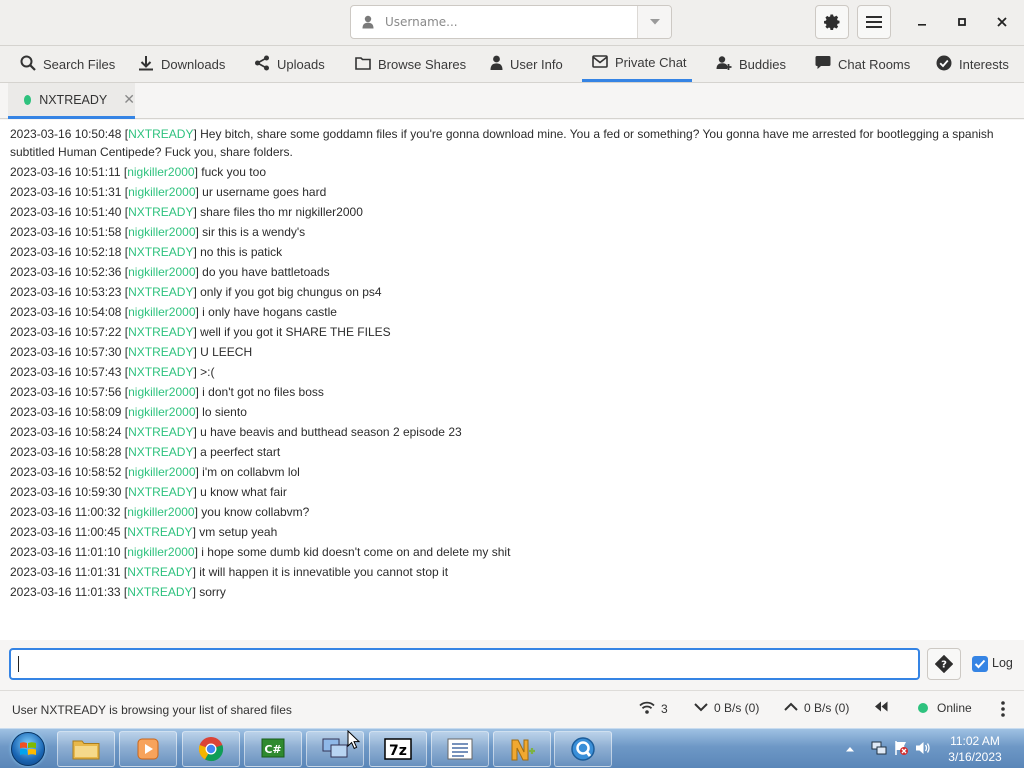 The width and height of the screenshot is (1024, 768). Describe the element at coordinates (850, 749) in the screenshot. I see `show-hidden-icons-icon` at that location.